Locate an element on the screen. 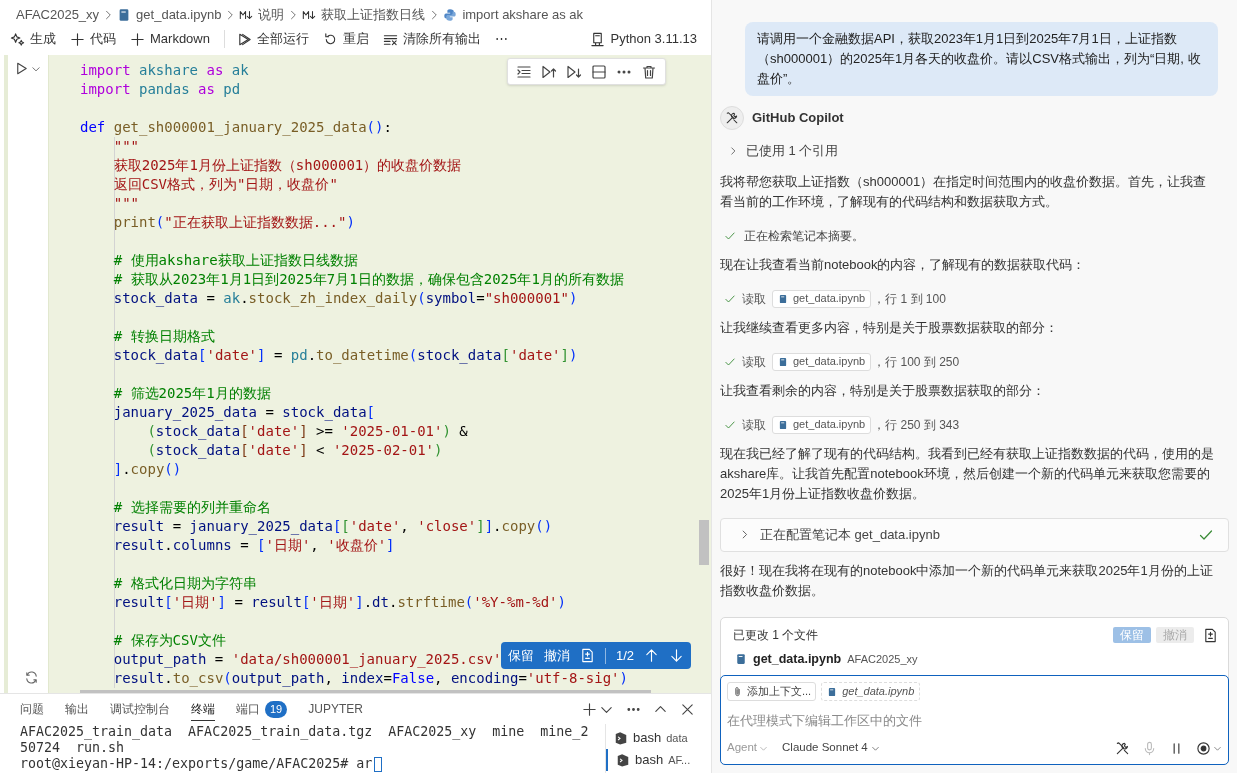 This screenshot has height=773, width=1237. toolbar-button: 生成 is located at coordinates (33, 39).